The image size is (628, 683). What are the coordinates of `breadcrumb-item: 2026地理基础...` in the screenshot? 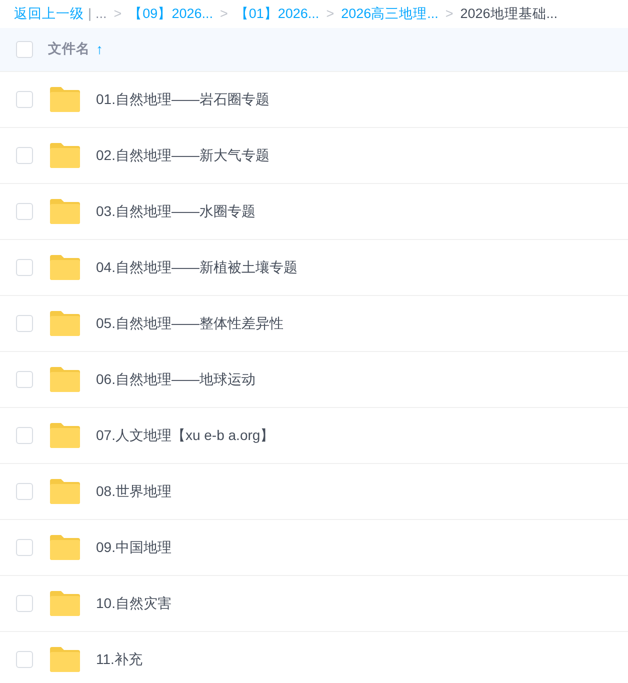 It's located at (509, 13).